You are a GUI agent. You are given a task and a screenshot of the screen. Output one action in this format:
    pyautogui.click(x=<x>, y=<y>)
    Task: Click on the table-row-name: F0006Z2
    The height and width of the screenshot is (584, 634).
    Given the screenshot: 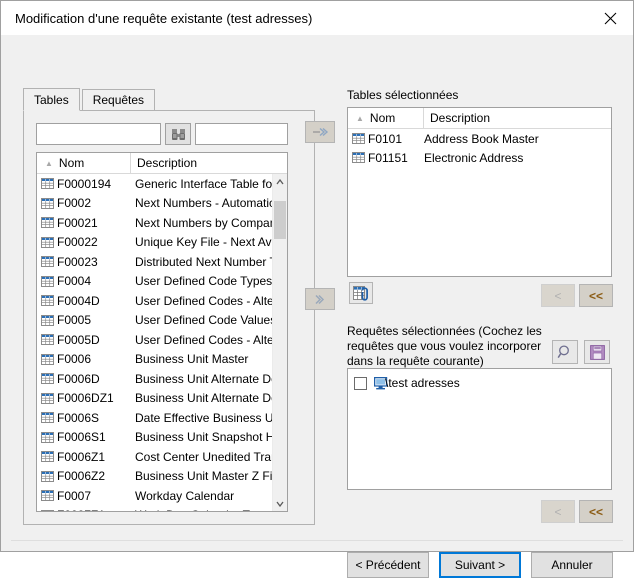 What is the action you would take?
    pyautogui.click(x=94, y=476)
    